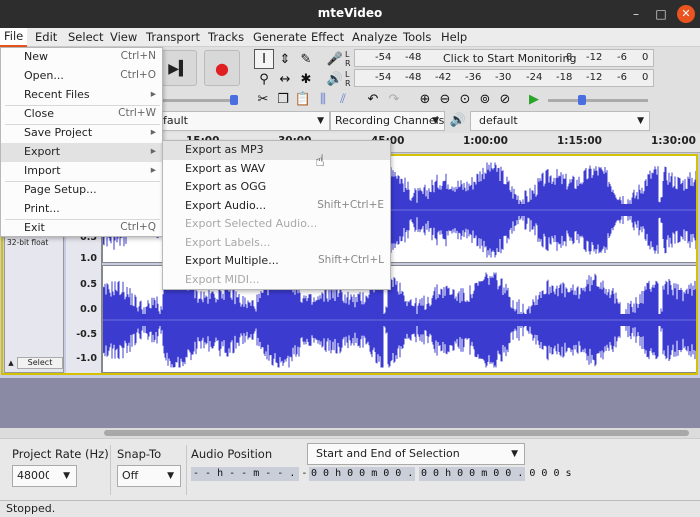 The height and width of the screenshot is (517, 700). Describe the element at coordinates (498, 120) in the screenshot. I see `output-device-value: default` at that location.